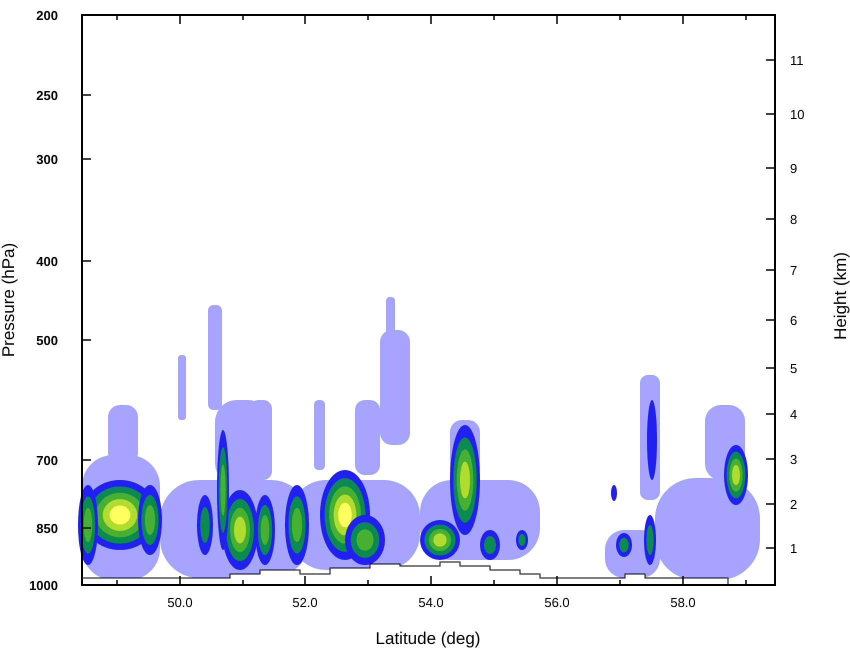 This screenshot has width=850, height=650. What do you see at coordinates (47, 460) in the screenshot?
I see `pressure-tick-label: 700` at bounding box center [47, 460].